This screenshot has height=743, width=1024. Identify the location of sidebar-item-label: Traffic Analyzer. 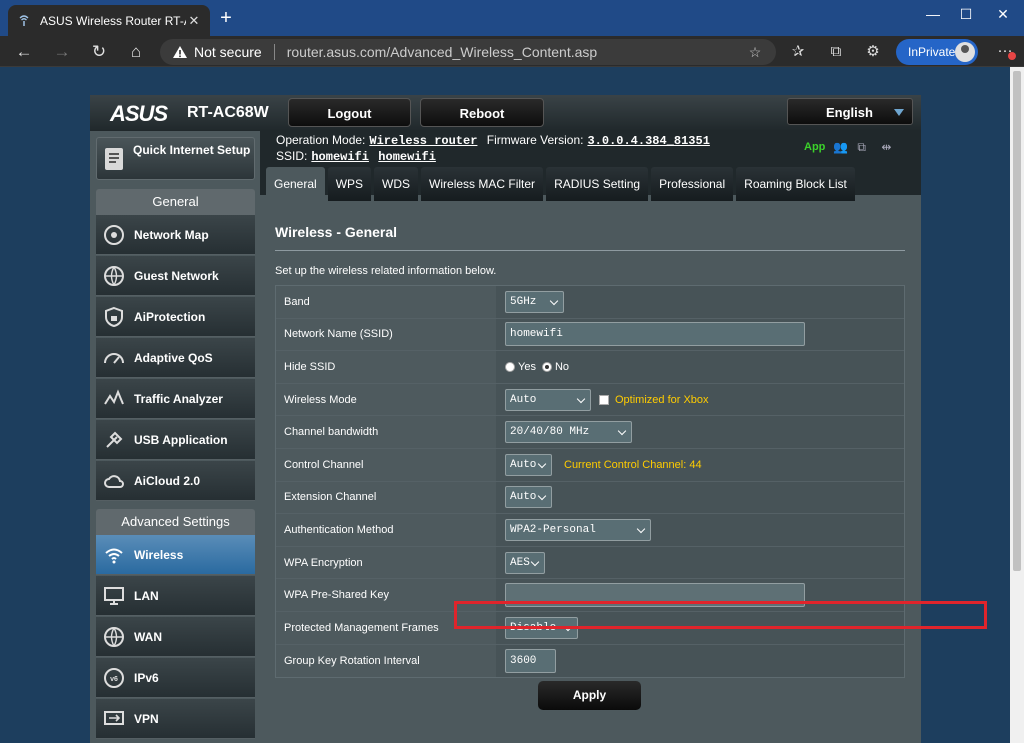
(178, 398).